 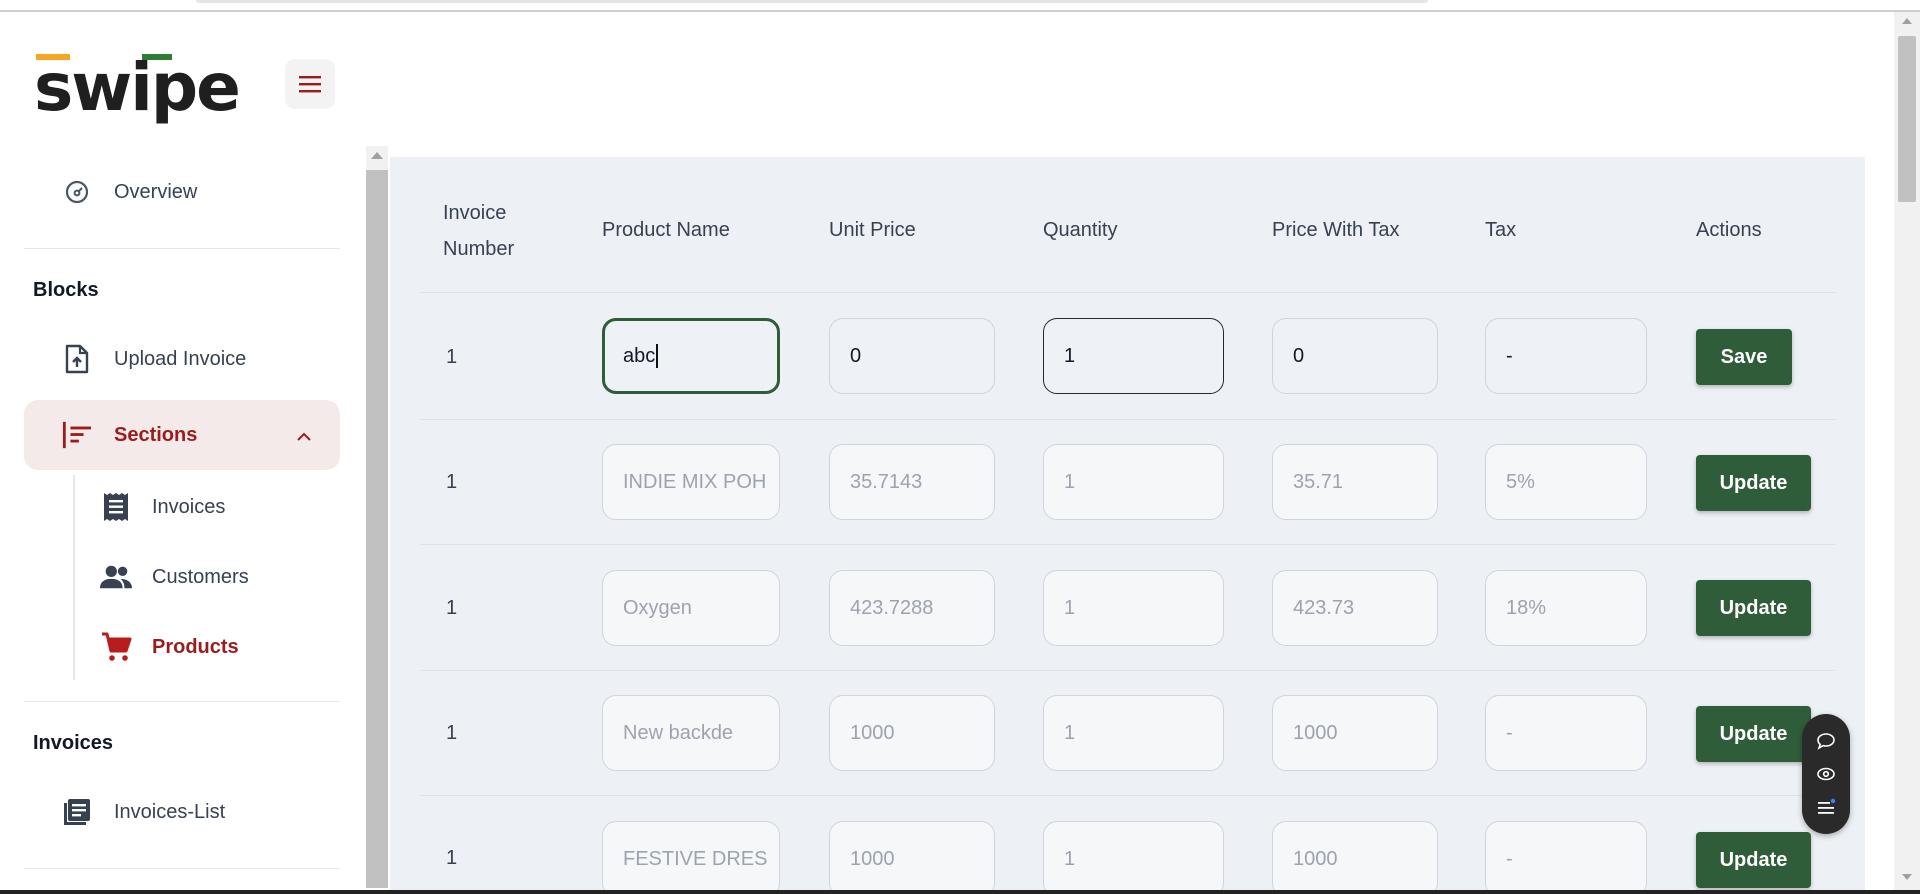 What do you see at coordinates (1729, 230) in the screenshot?
I see `header-actions: Actions` at bounding box center [1729, 230].